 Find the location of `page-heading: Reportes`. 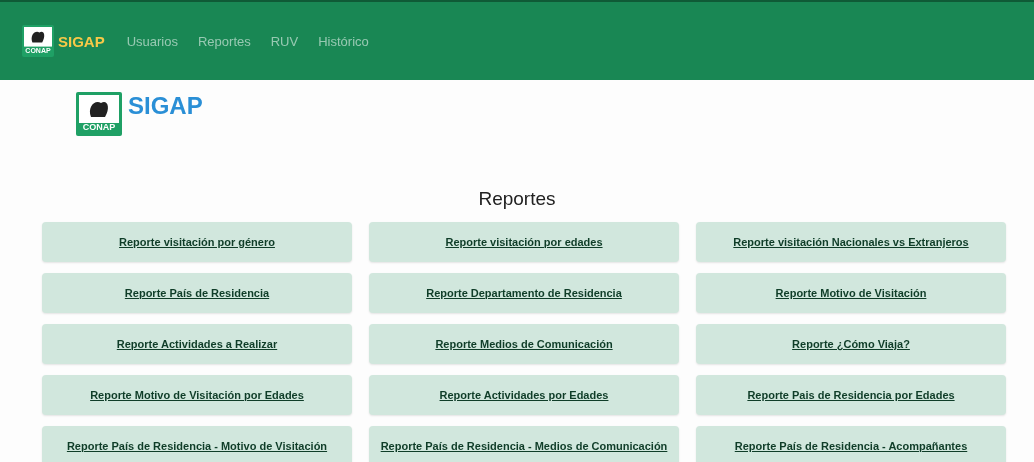

page-heading: Reportes is located at coordinates (517, 199).